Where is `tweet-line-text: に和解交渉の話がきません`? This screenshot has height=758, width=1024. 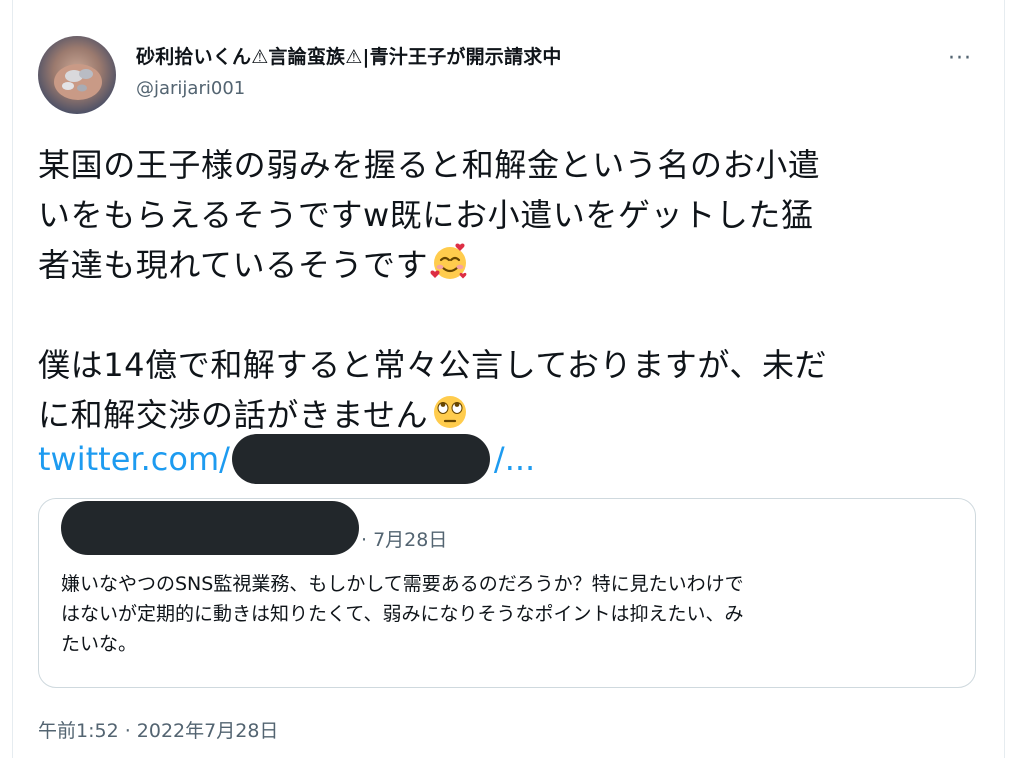 tweet-line-text: に和解交渉の話がきません is located at coordinates (233, 415).